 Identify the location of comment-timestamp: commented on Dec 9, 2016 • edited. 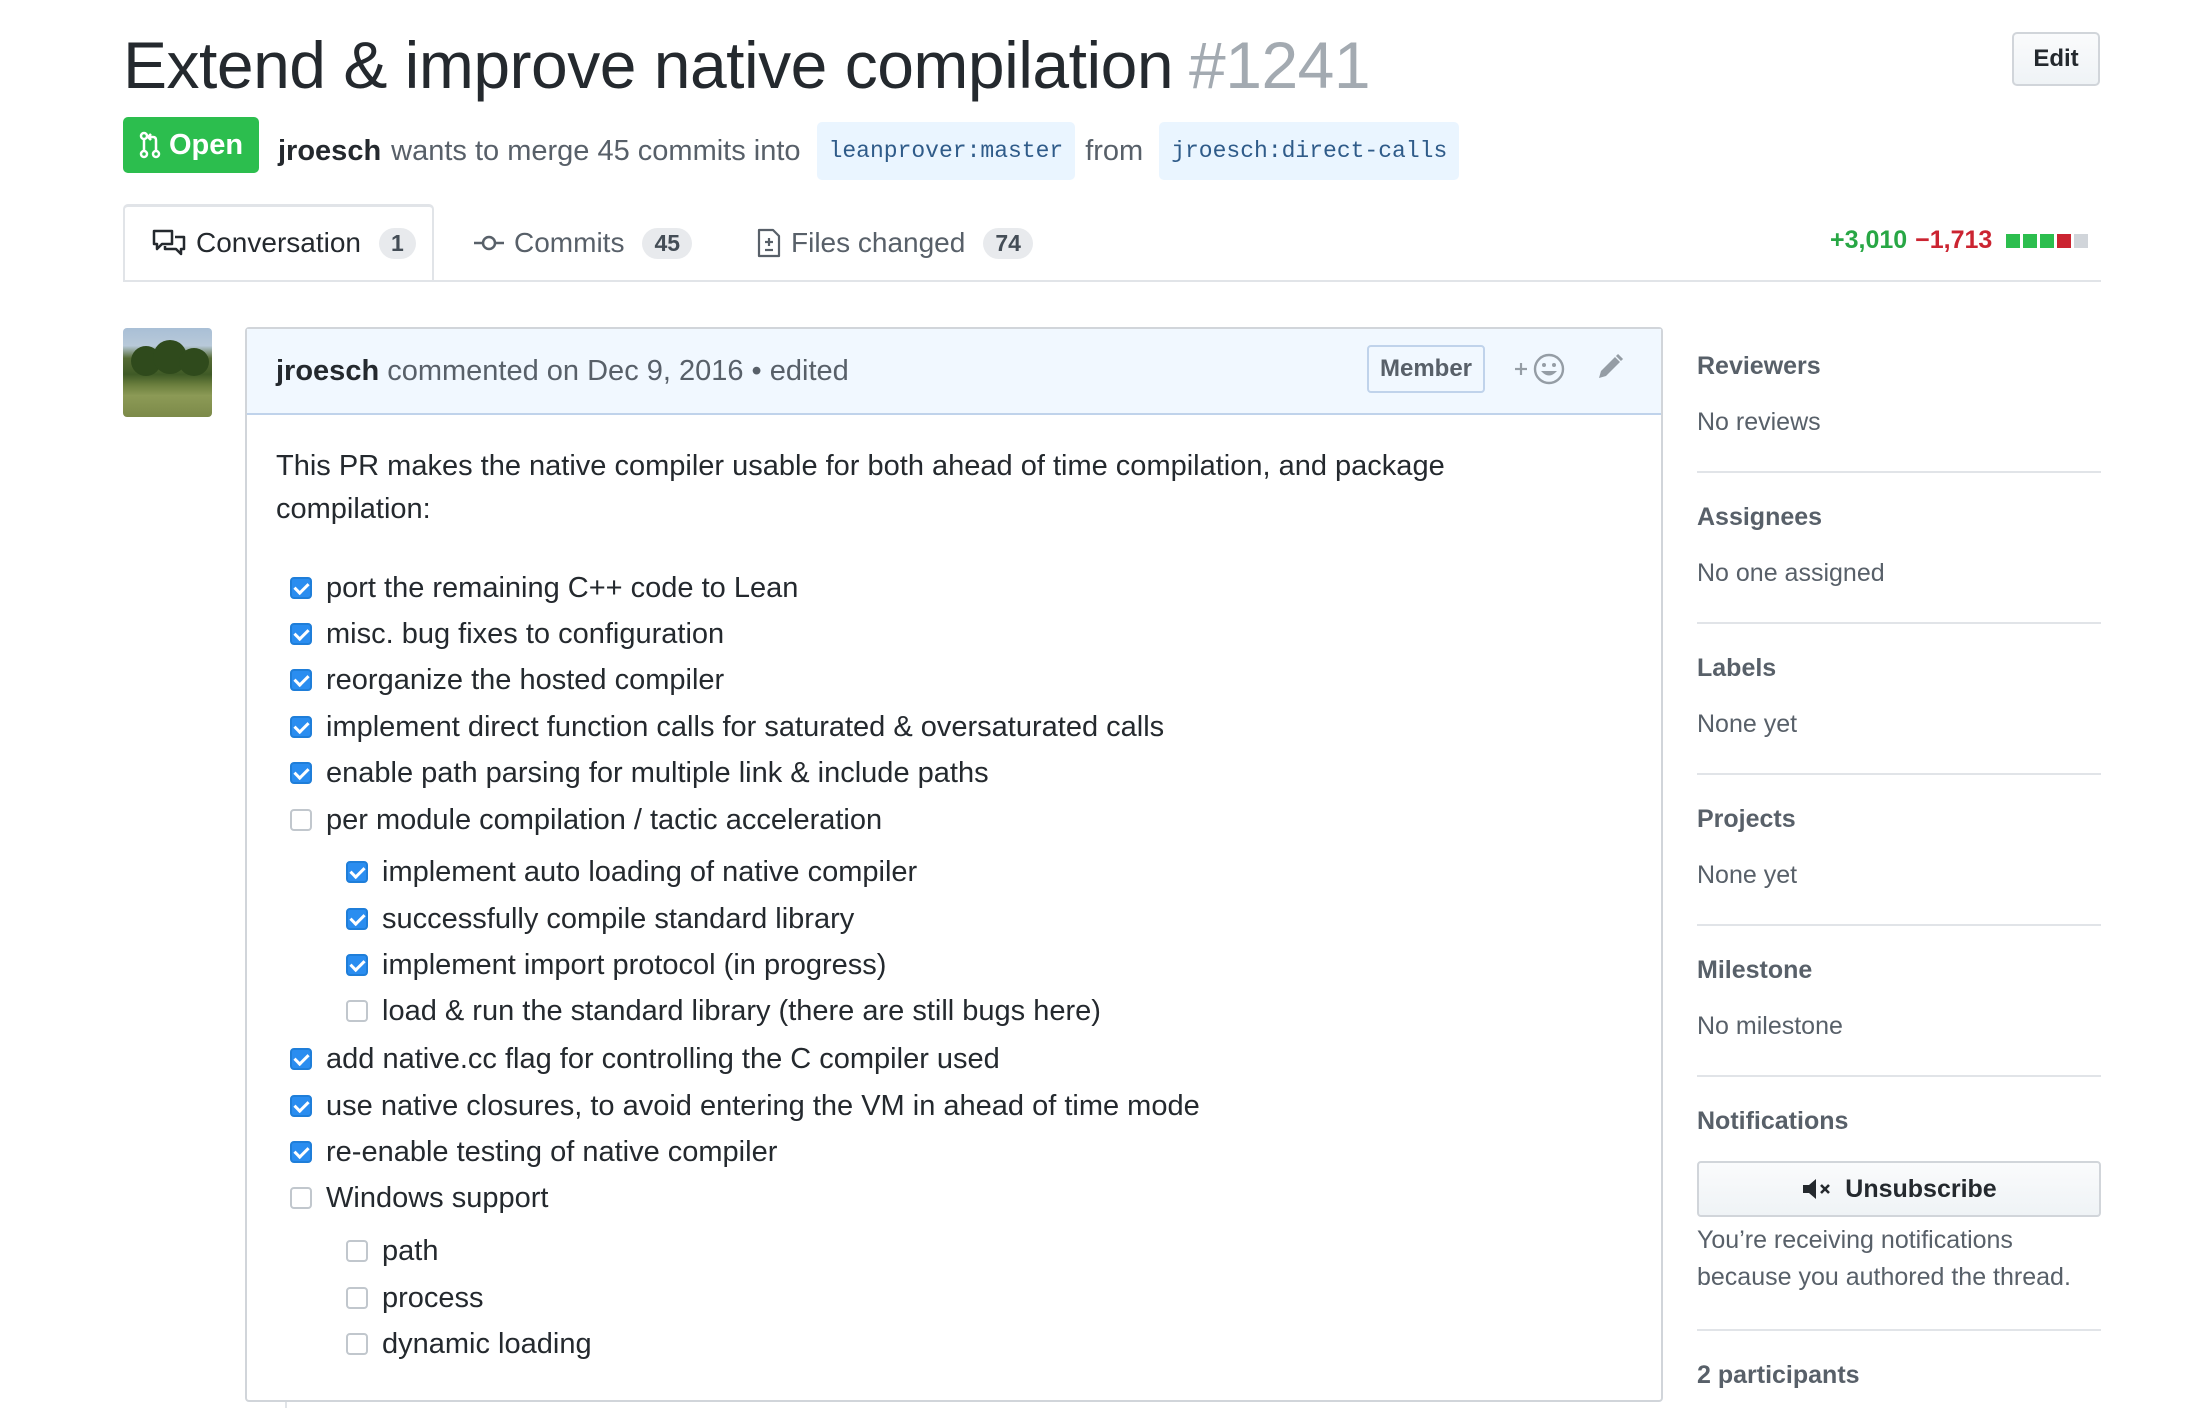
(618, 371).